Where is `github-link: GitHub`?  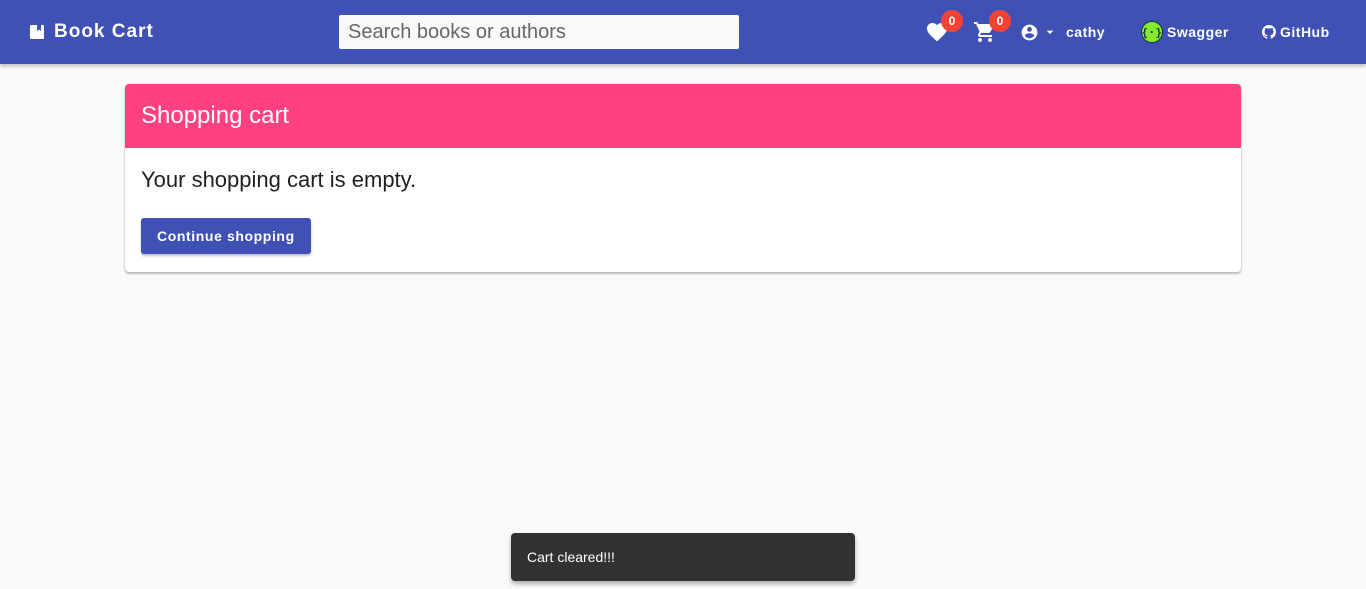 github-link: GitHub is located at coordinates (1296, 32).